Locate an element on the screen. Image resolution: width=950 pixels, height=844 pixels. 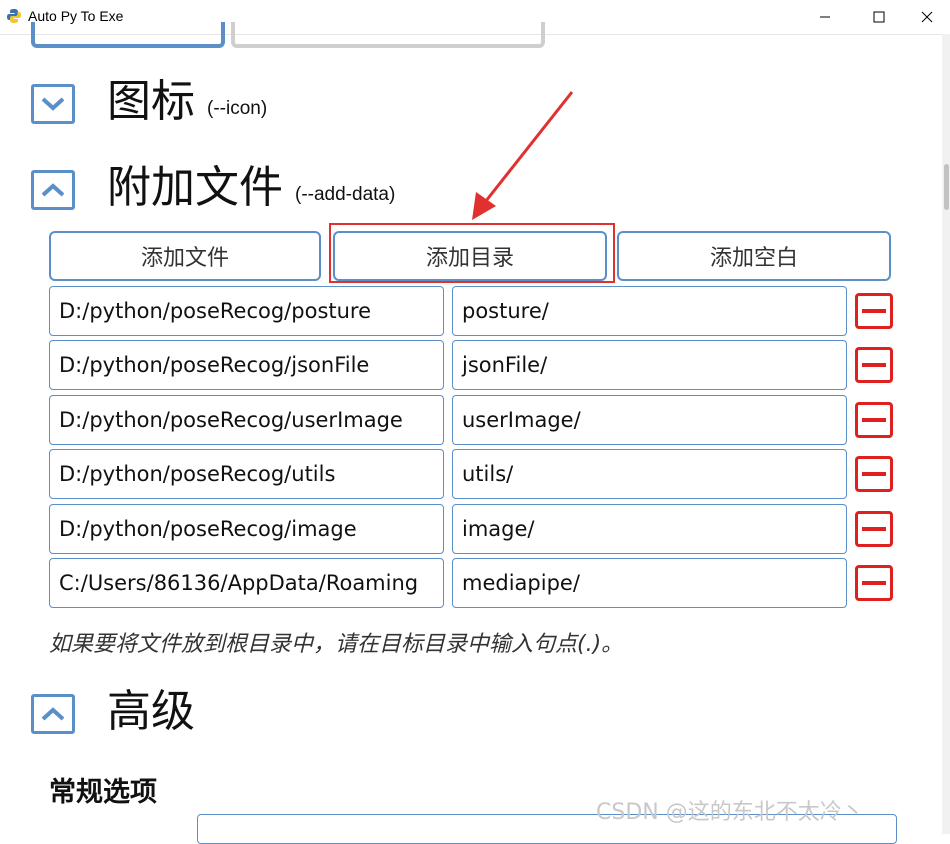
minimize-button is located at coordinates (825, 17).